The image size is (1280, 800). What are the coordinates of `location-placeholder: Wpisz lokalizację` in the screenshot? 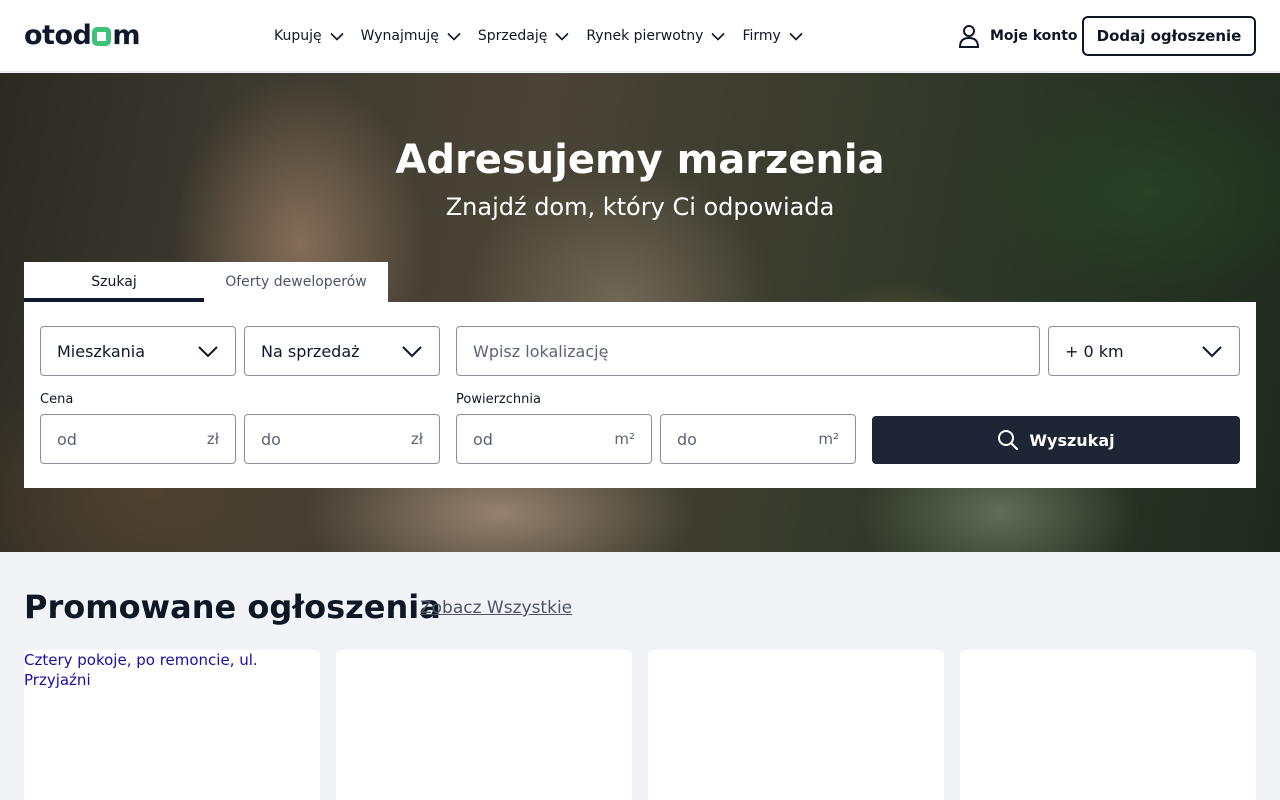 It's located at (541, 351).